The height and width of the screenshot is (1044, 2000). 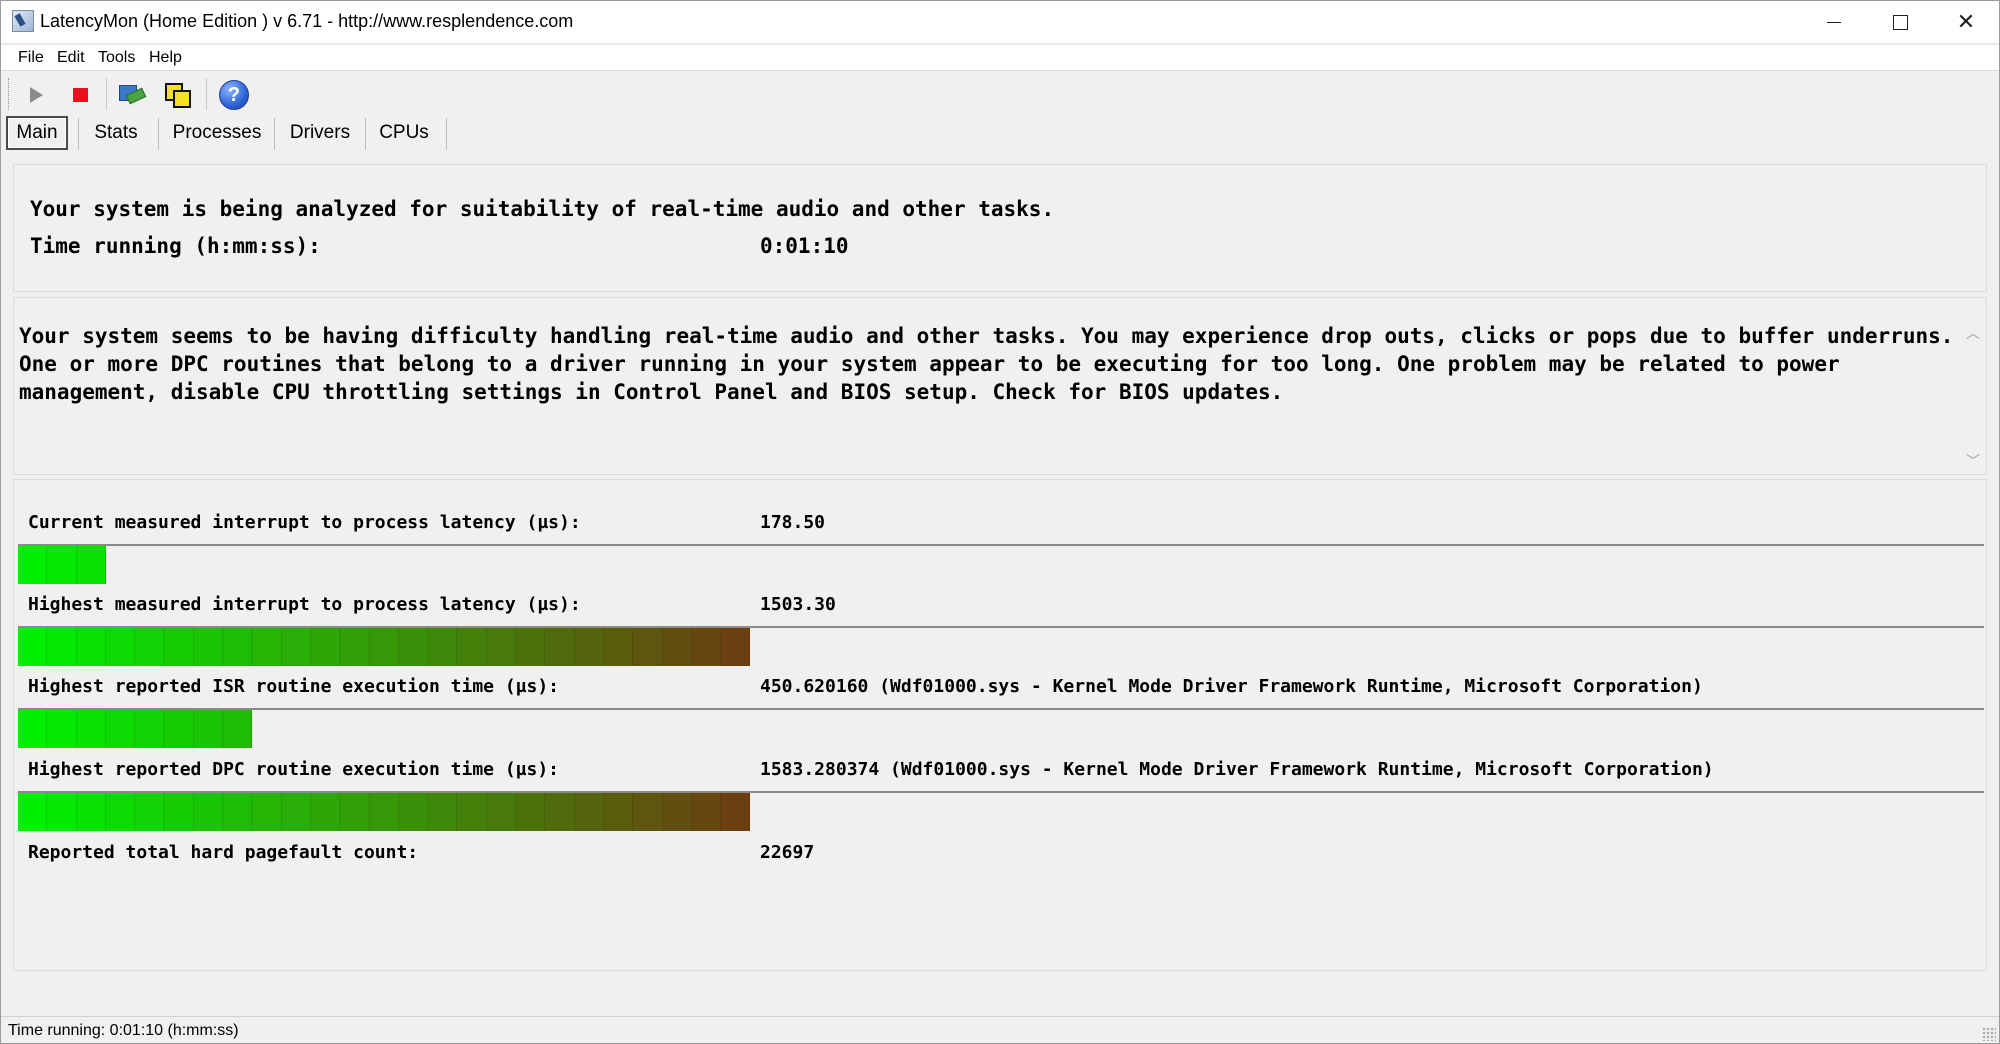 I want to click on windows-icon, so click(x=178, y=95).